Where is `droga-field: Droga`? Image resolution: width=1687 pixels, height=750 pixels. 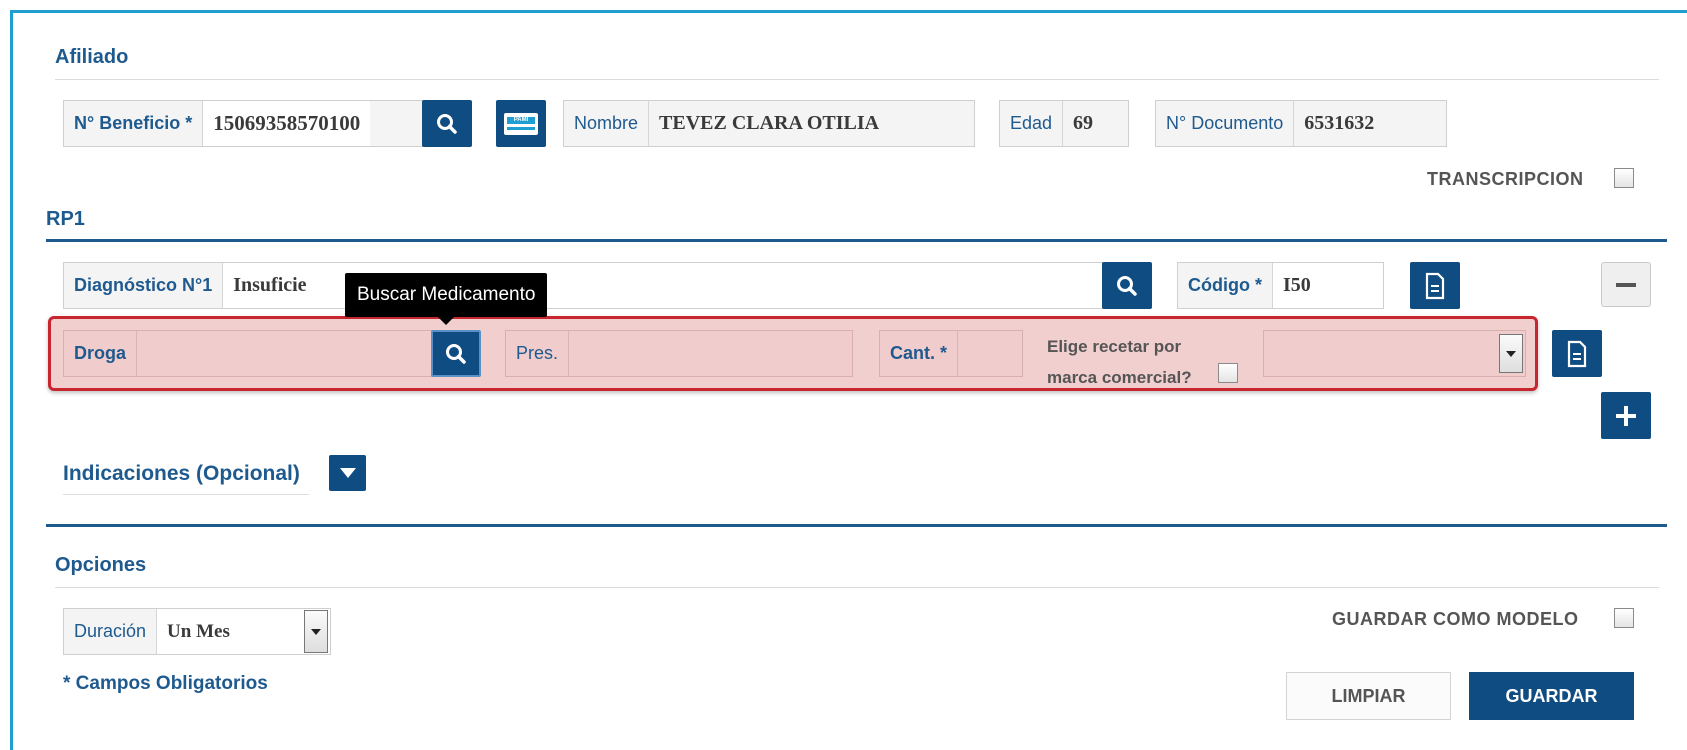
droga-field: Droga is located at coordinates (248, 353).